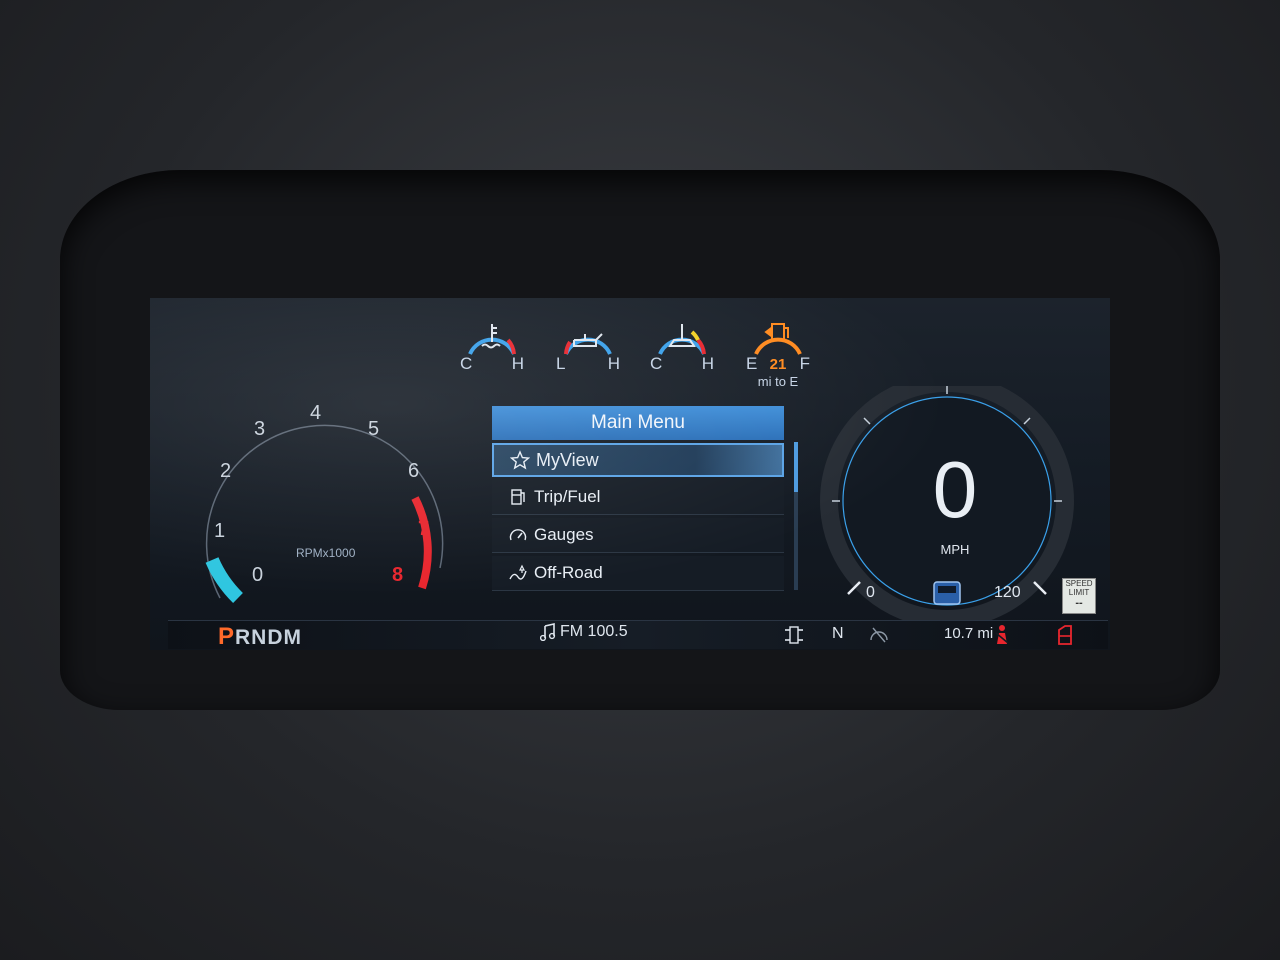 This screenshot has width=1280, height=960. Describe the element at coordinates (638, 460) in the screenshot. I see `menu-item-myview: MyView` at that location.